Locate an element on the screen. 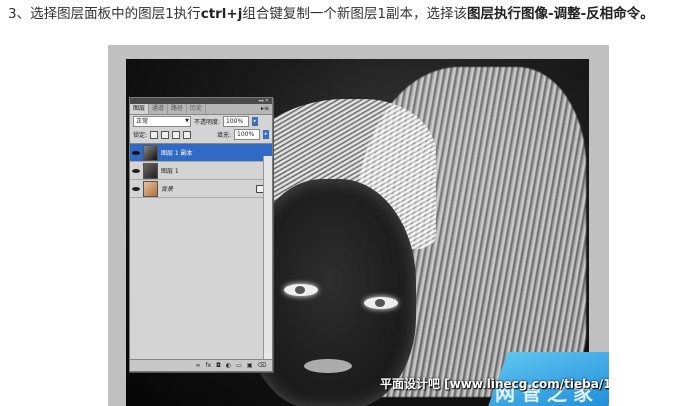 The width and height of the screenshot is (697, 406). fill-arrow-icon: ▸ is located at coordinates (266, 134).